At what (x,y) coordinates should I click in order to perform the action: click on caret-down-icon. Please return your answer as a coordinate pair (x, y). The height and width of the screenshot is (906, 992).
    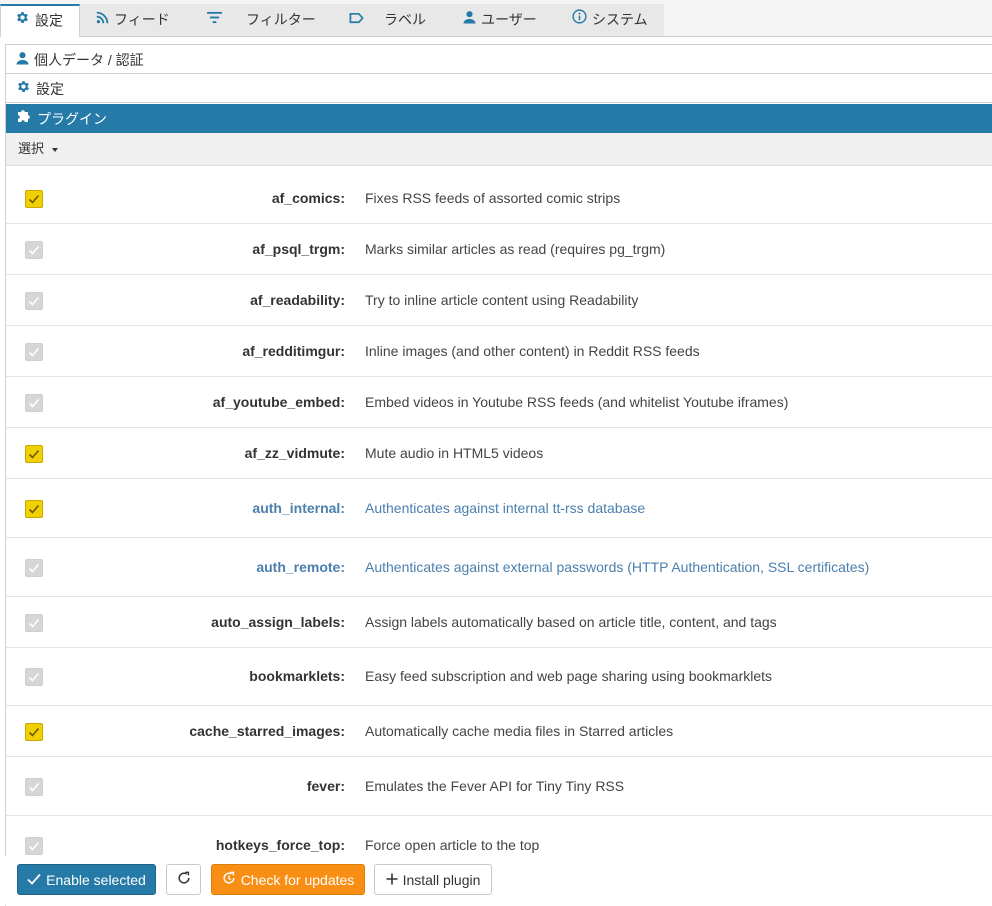
    Looking at the image, I should click on (55, 149).